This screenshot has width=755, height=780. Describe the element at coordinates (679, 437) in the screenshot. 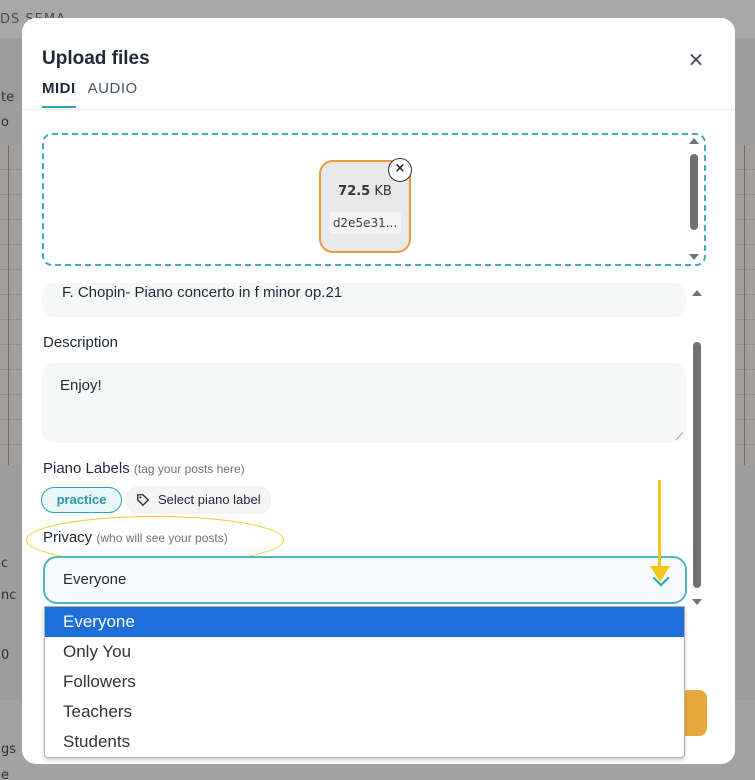

I see `resize-handle-icon: ⟋` at that location.